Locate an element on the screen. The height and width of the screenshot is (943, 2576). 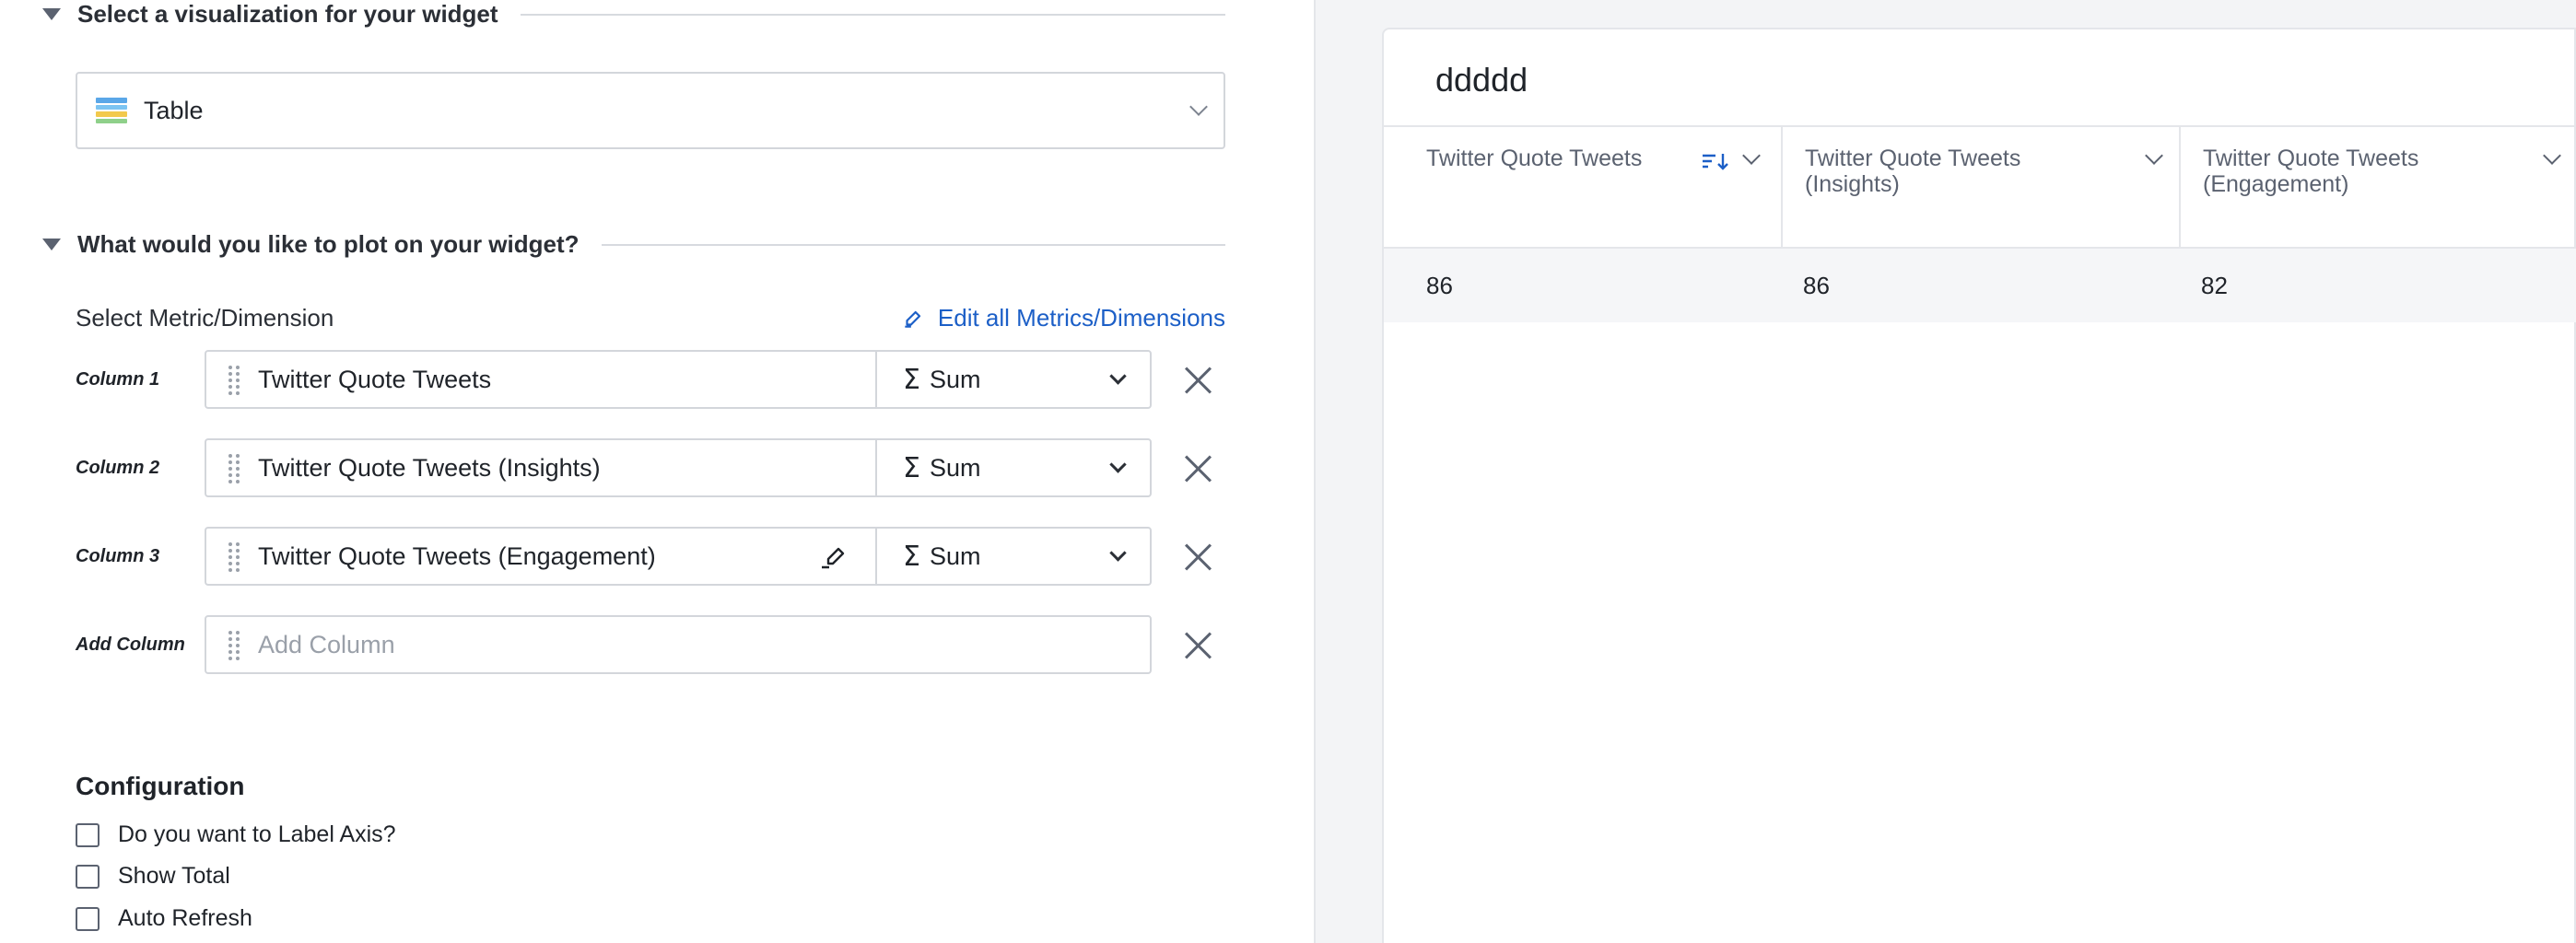
column-row: Column 1 Twitter Quote Tweets Σ Sum is located at coordinates (661, 379).